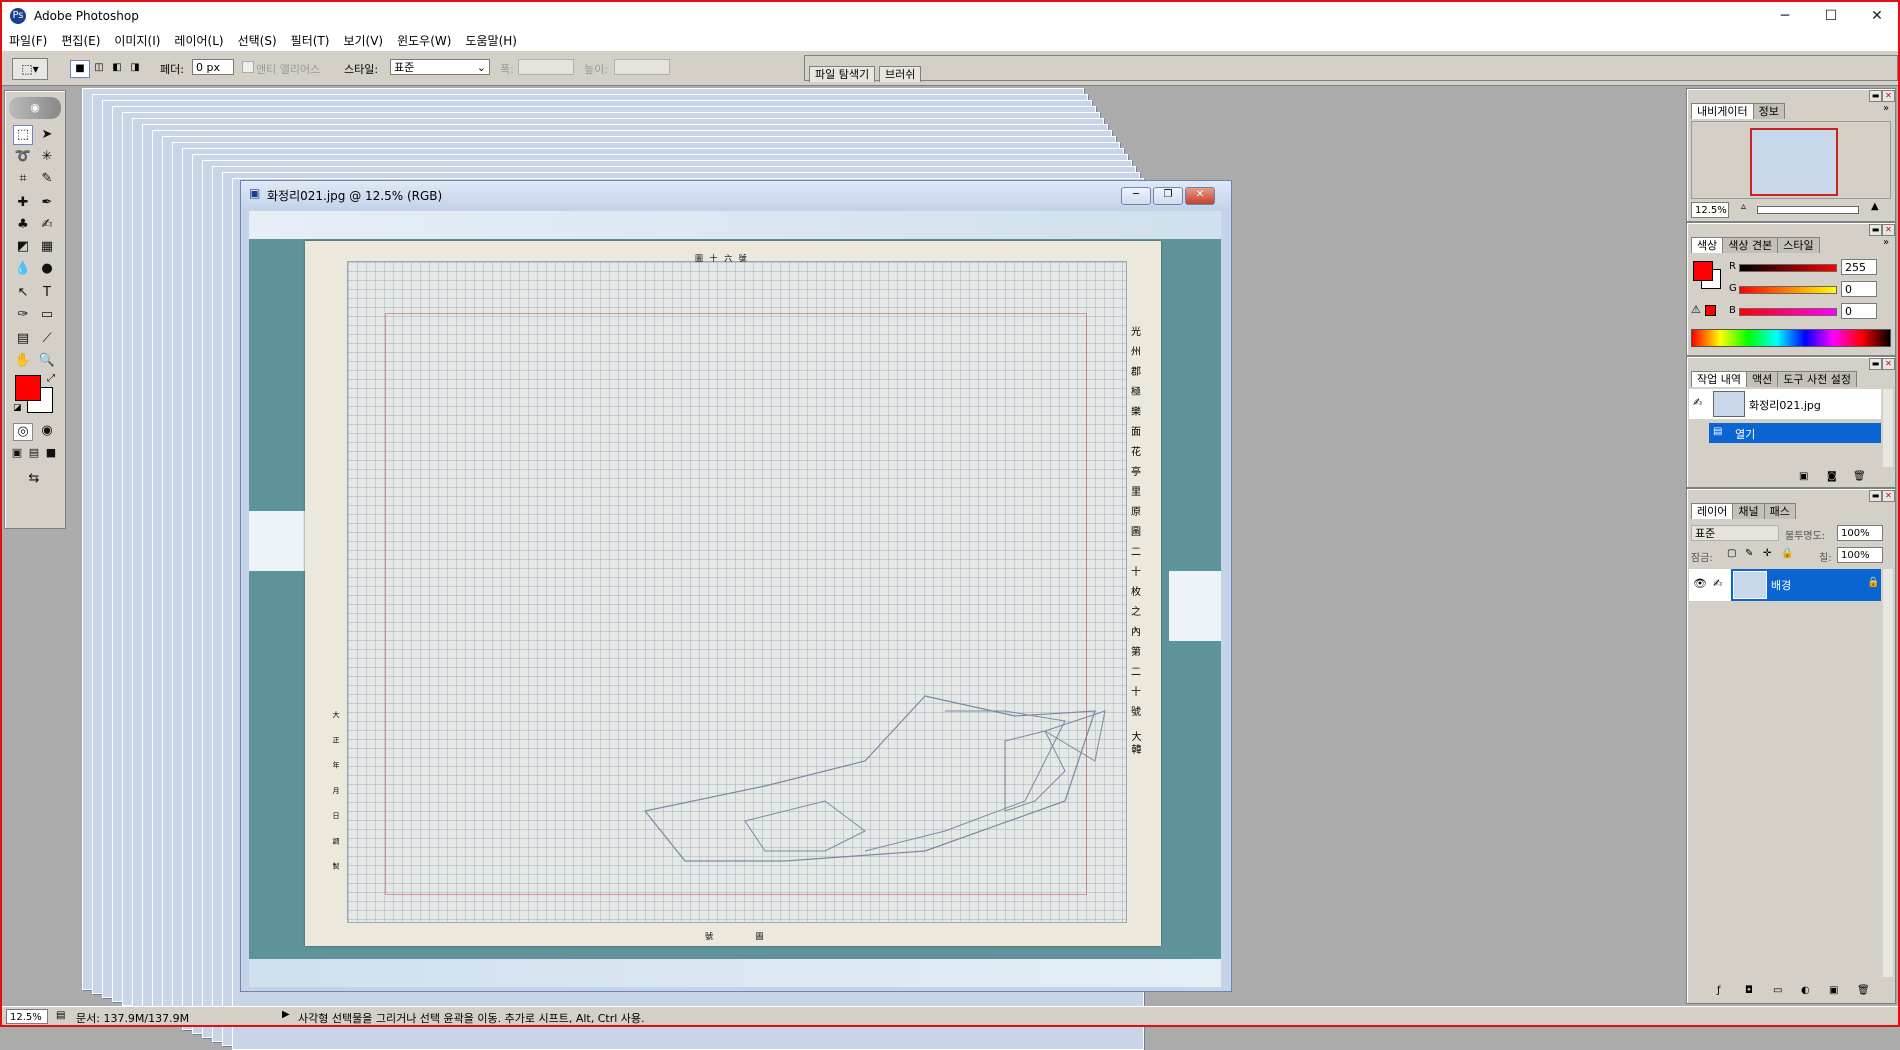  What do you see at coordinates (1136, 196) in the screenshot?
I see `document-minimize-button: ─` at bounding box center [1136, 196].